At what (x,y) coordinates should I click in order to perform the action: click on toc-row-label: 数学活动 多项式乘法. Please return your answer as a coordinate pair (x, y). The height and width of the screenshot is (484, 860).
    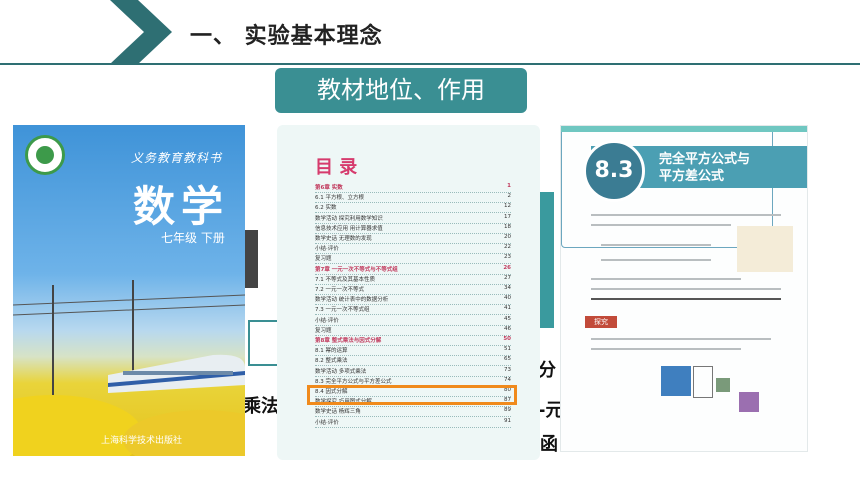
    Looking at the image, I should click on (341, 371).